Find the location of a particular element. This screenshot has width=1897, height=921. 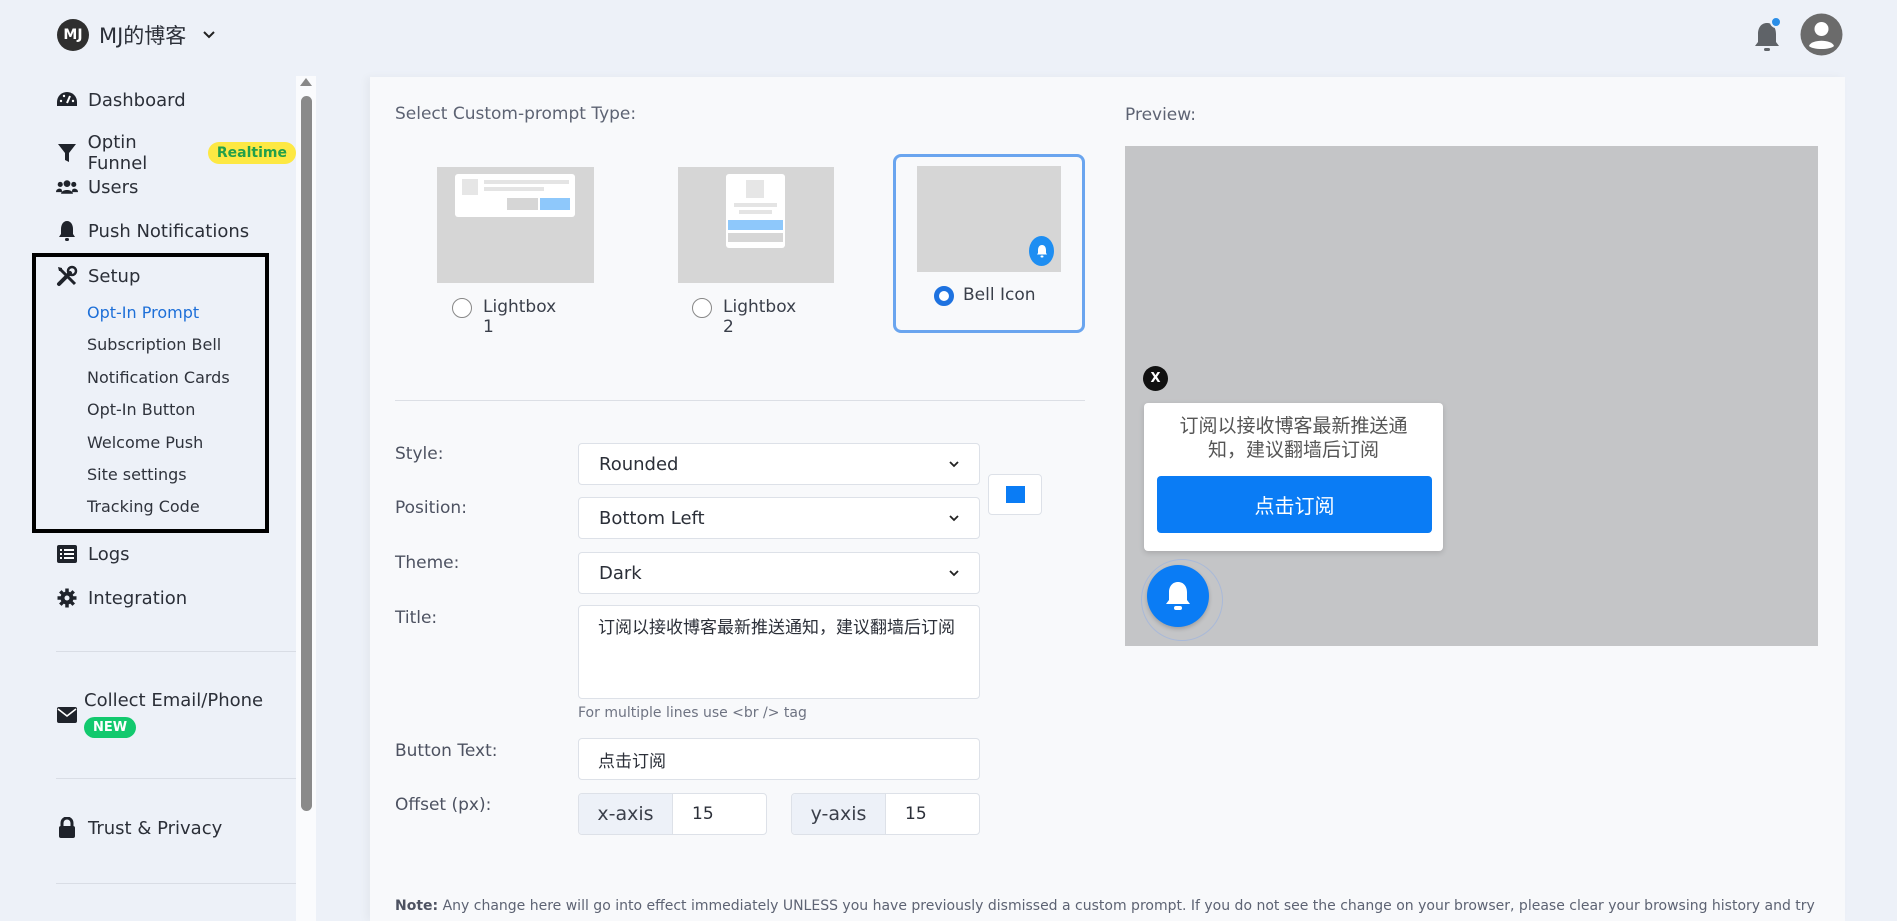

sidebar-item-label: Users is located at coordinates (113, 187).